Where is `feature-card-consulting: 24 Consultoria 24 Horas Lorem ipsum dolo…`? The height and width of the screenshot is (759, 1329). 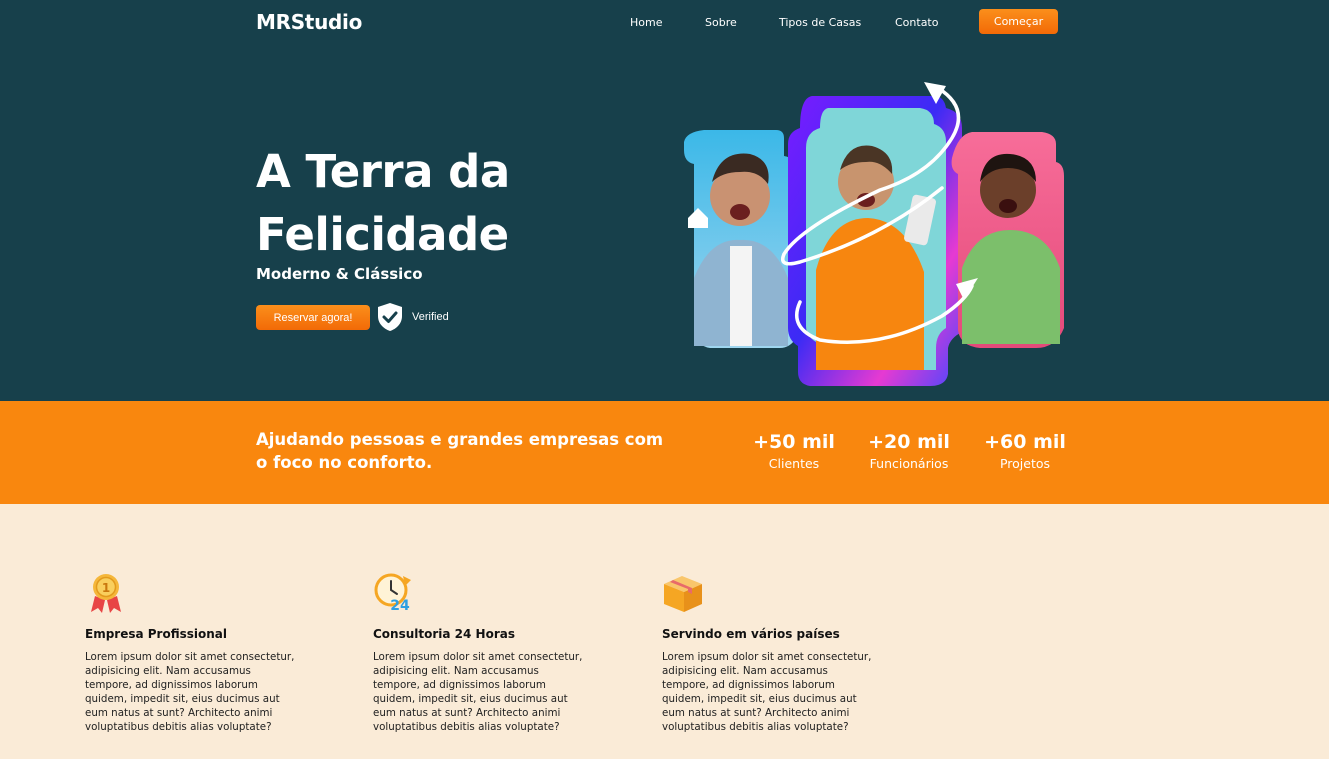 feature-card-consulting: 24 Consultoria 24 Horas Lorem ipsum dolo… is located at coordinates (480, 653).